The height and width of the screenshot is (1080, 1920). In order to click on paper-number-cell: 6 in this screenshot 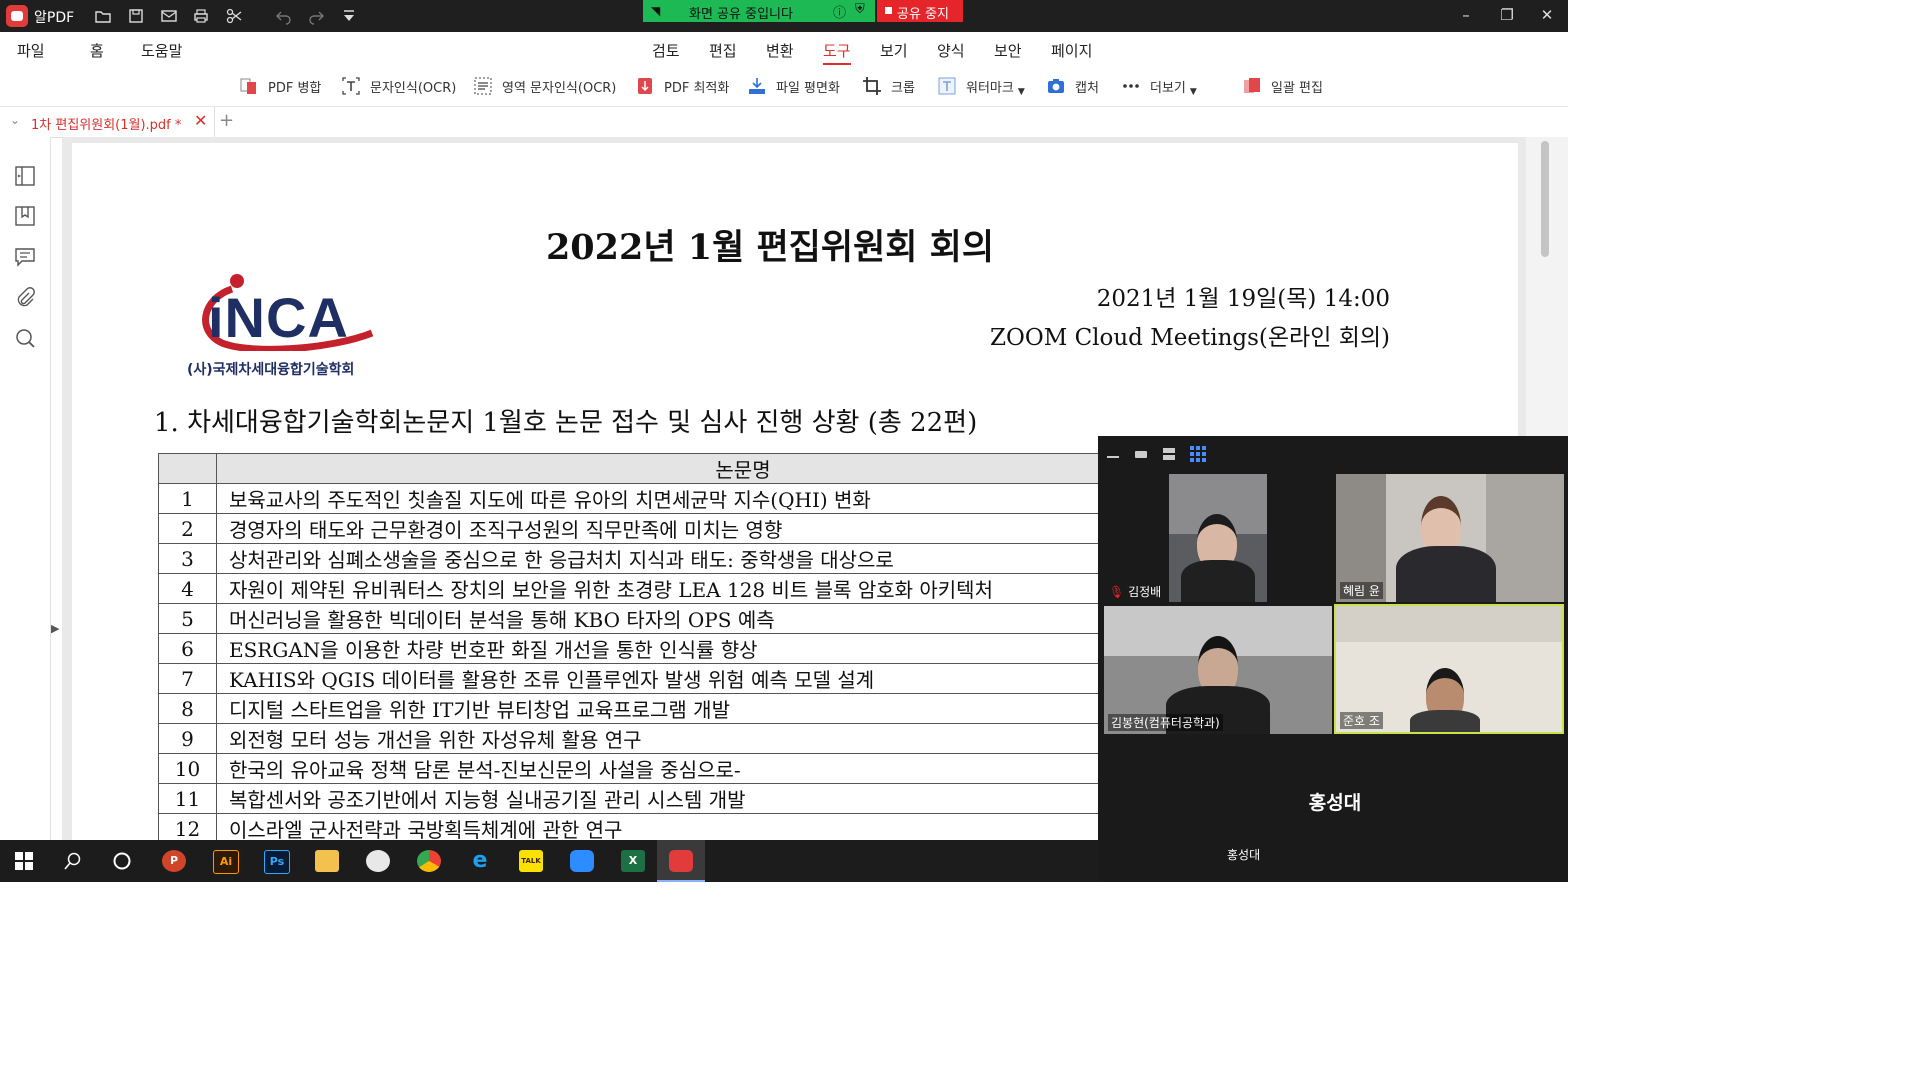, I will do `click(187, 648)`.